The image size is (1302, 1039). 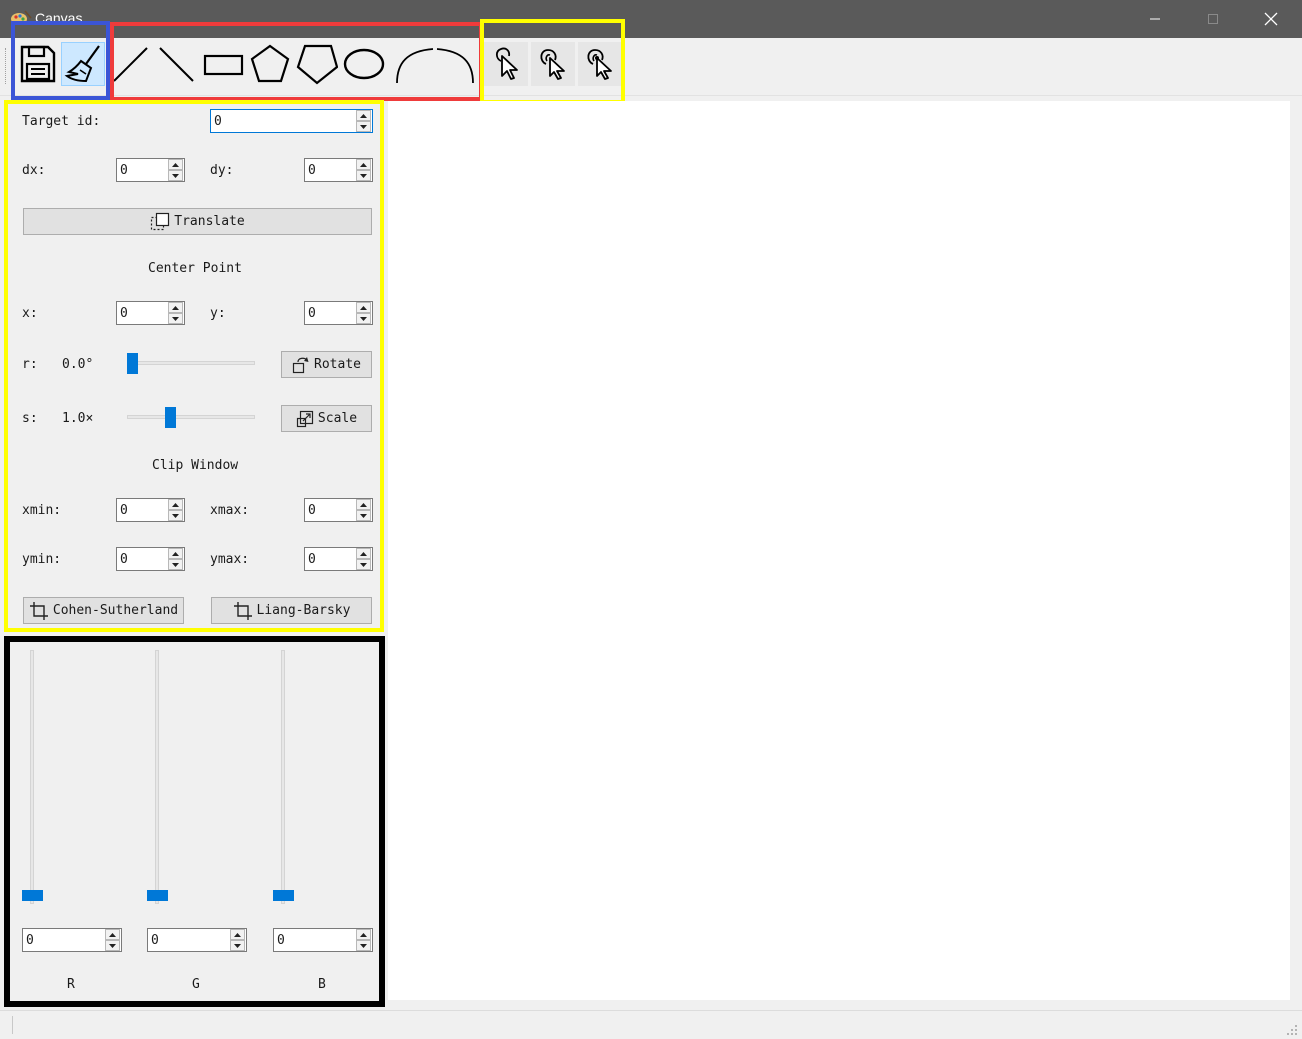 I want to click on double-click-select-button, so click(x=600, y=64).